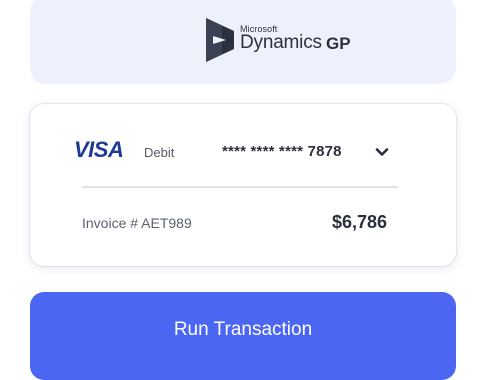 This screenshot has height=380, width=486. Describe the element at coordinates (240, 187) in the screenshot. I see `card-divider` at that location.